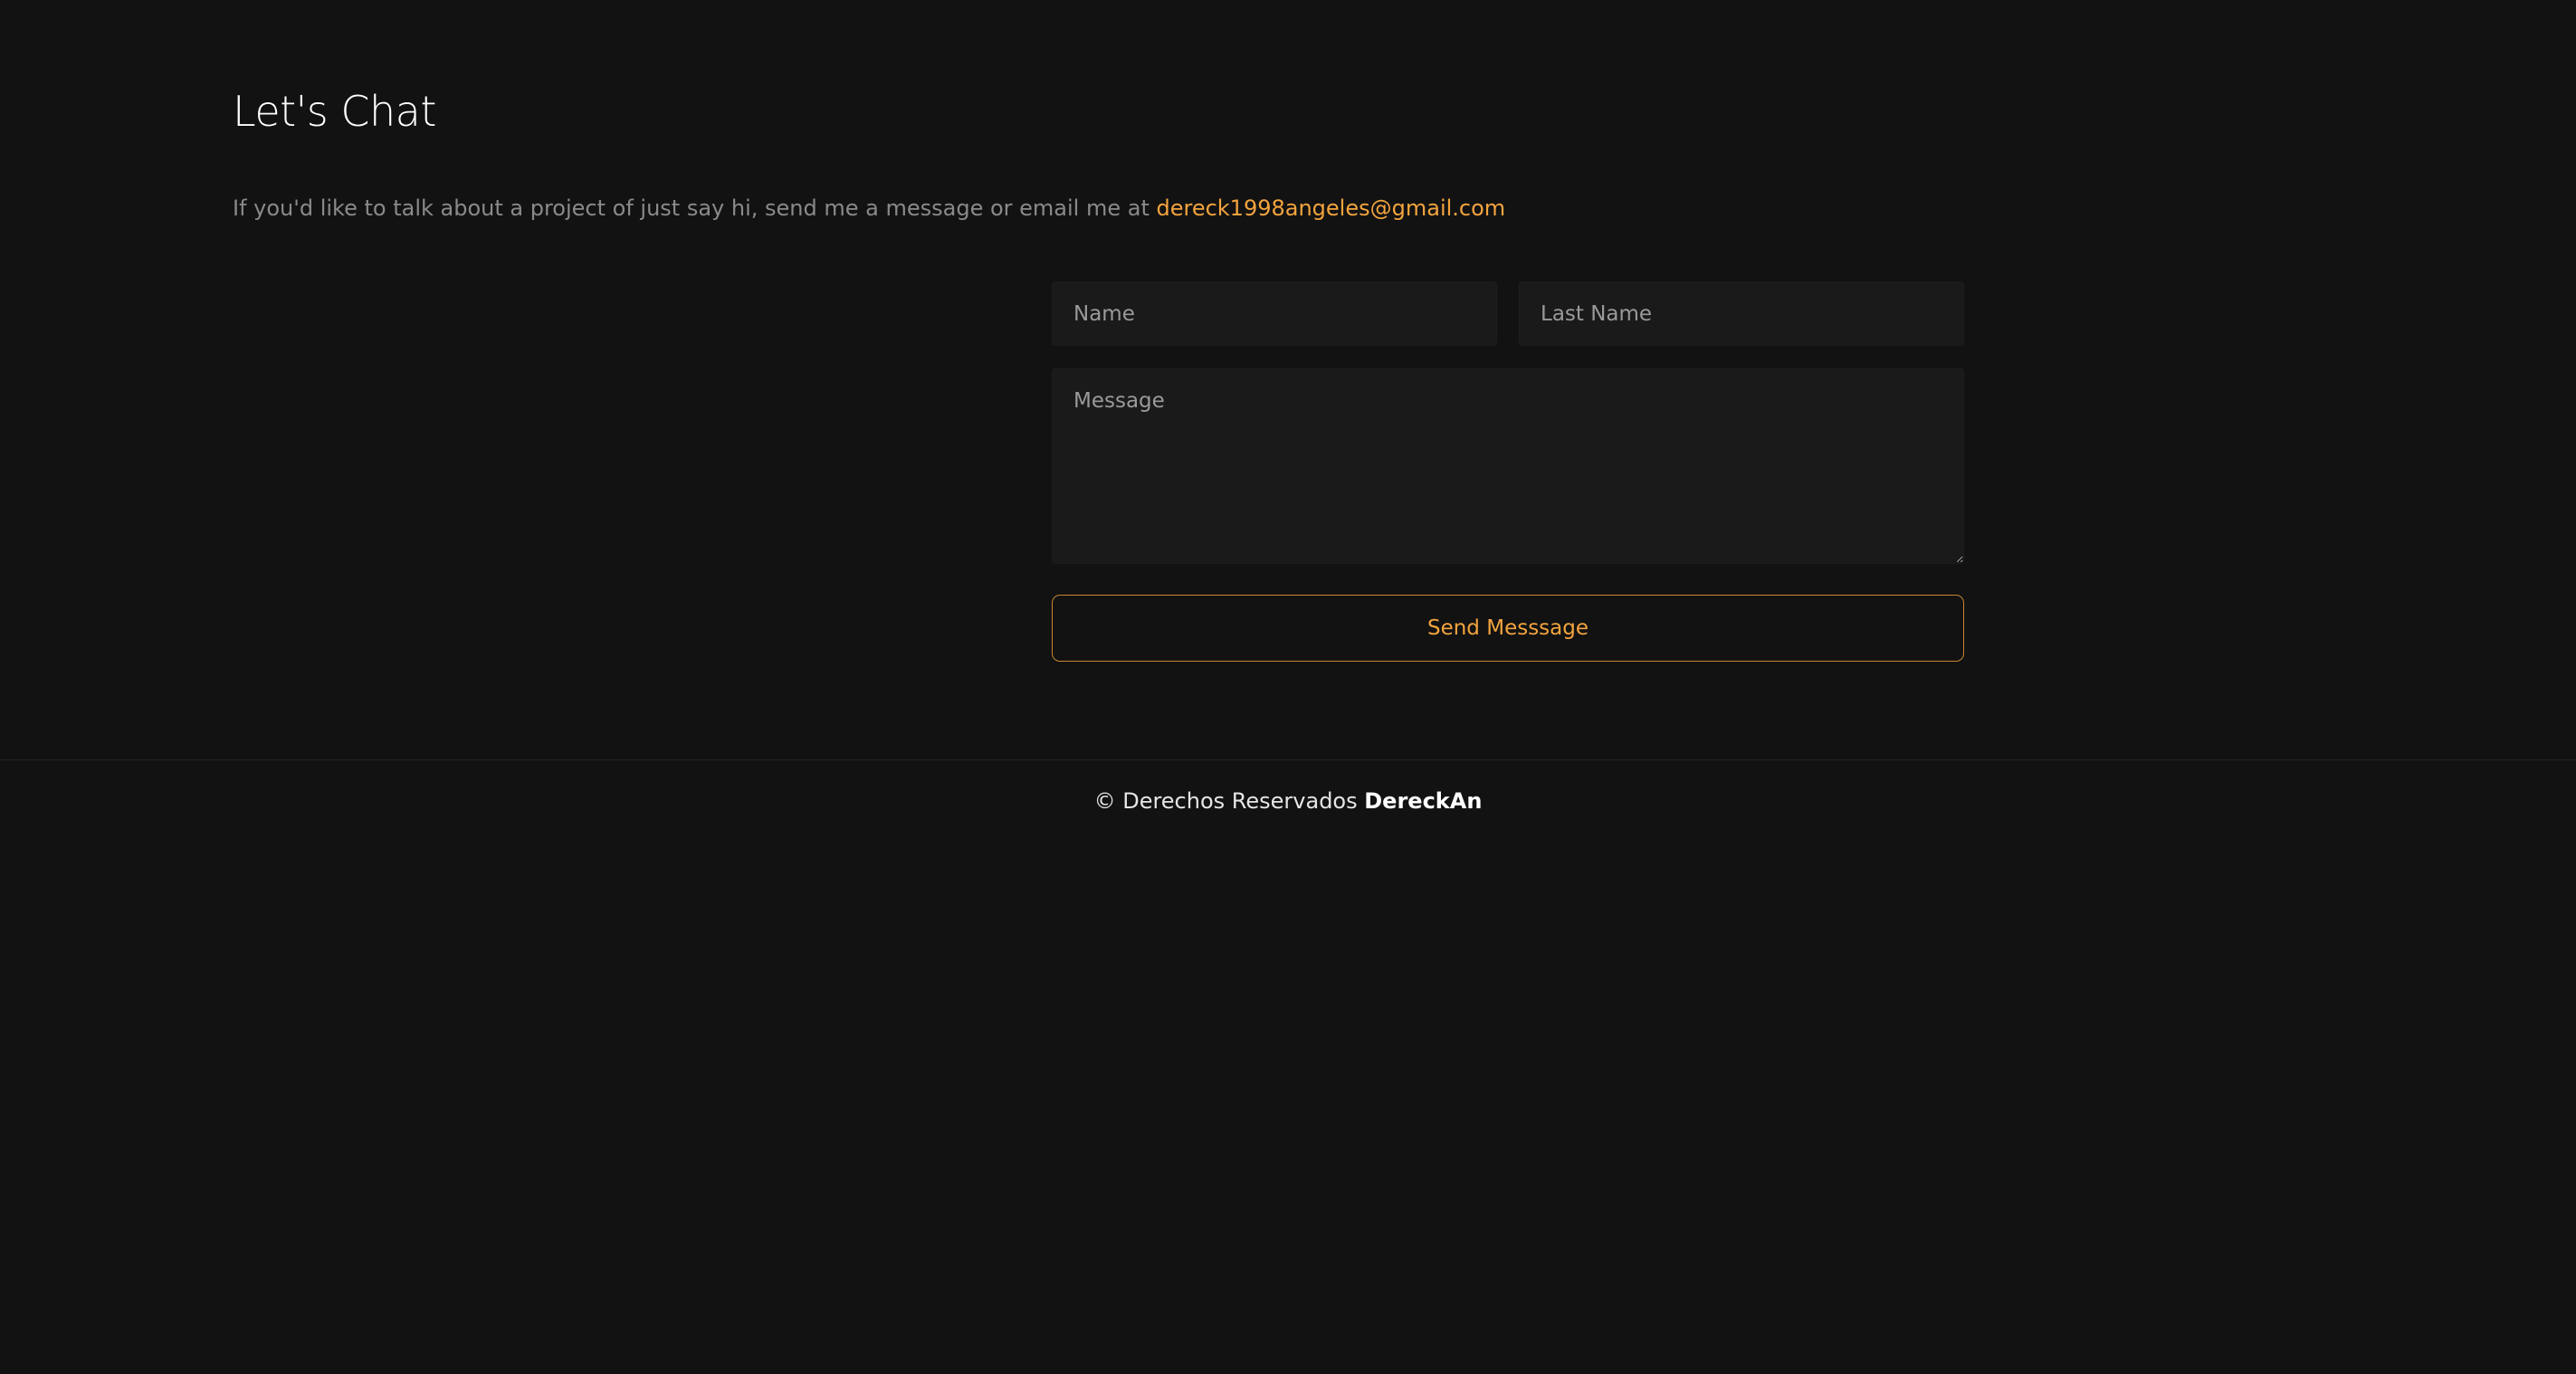 Image resolution: width=2576 pixels, height=1374 pixels. What do you see at coordinates (1288, 759) in the screenshot?
I see `footer-divider` at bounding box center [1288, 759].